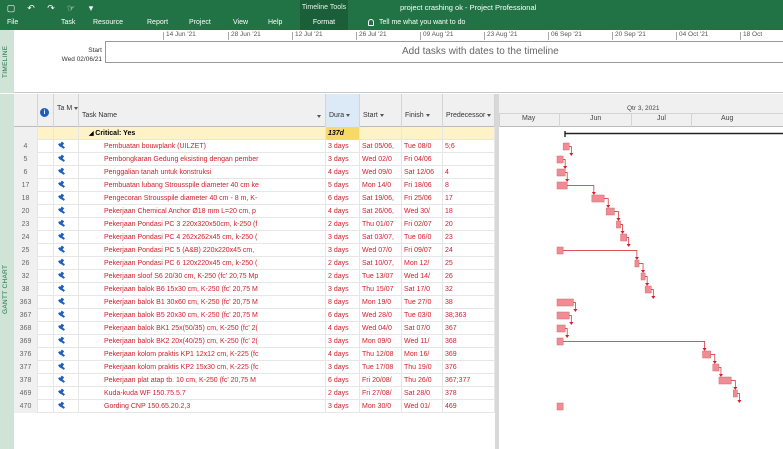 The image size is (783, 449). What do you see at coordinates (11, 8) in the screenshot?
I see `save-icon: ▢` at bounding box center [11, 8].